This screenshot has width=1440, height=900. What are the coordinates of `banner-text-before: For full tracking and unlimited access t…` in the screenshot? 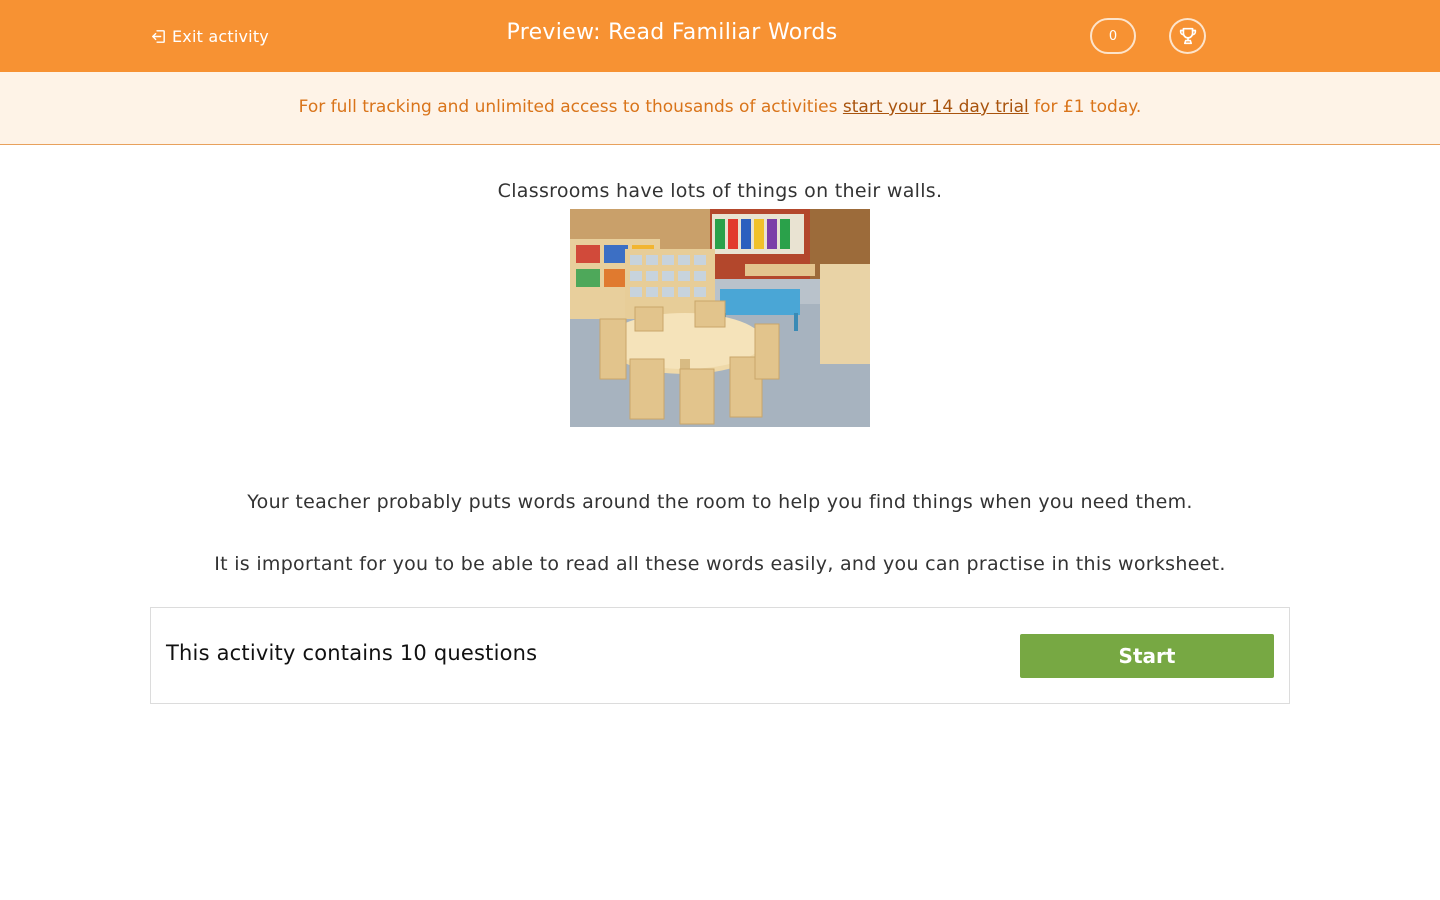 It's located at (570, 107).